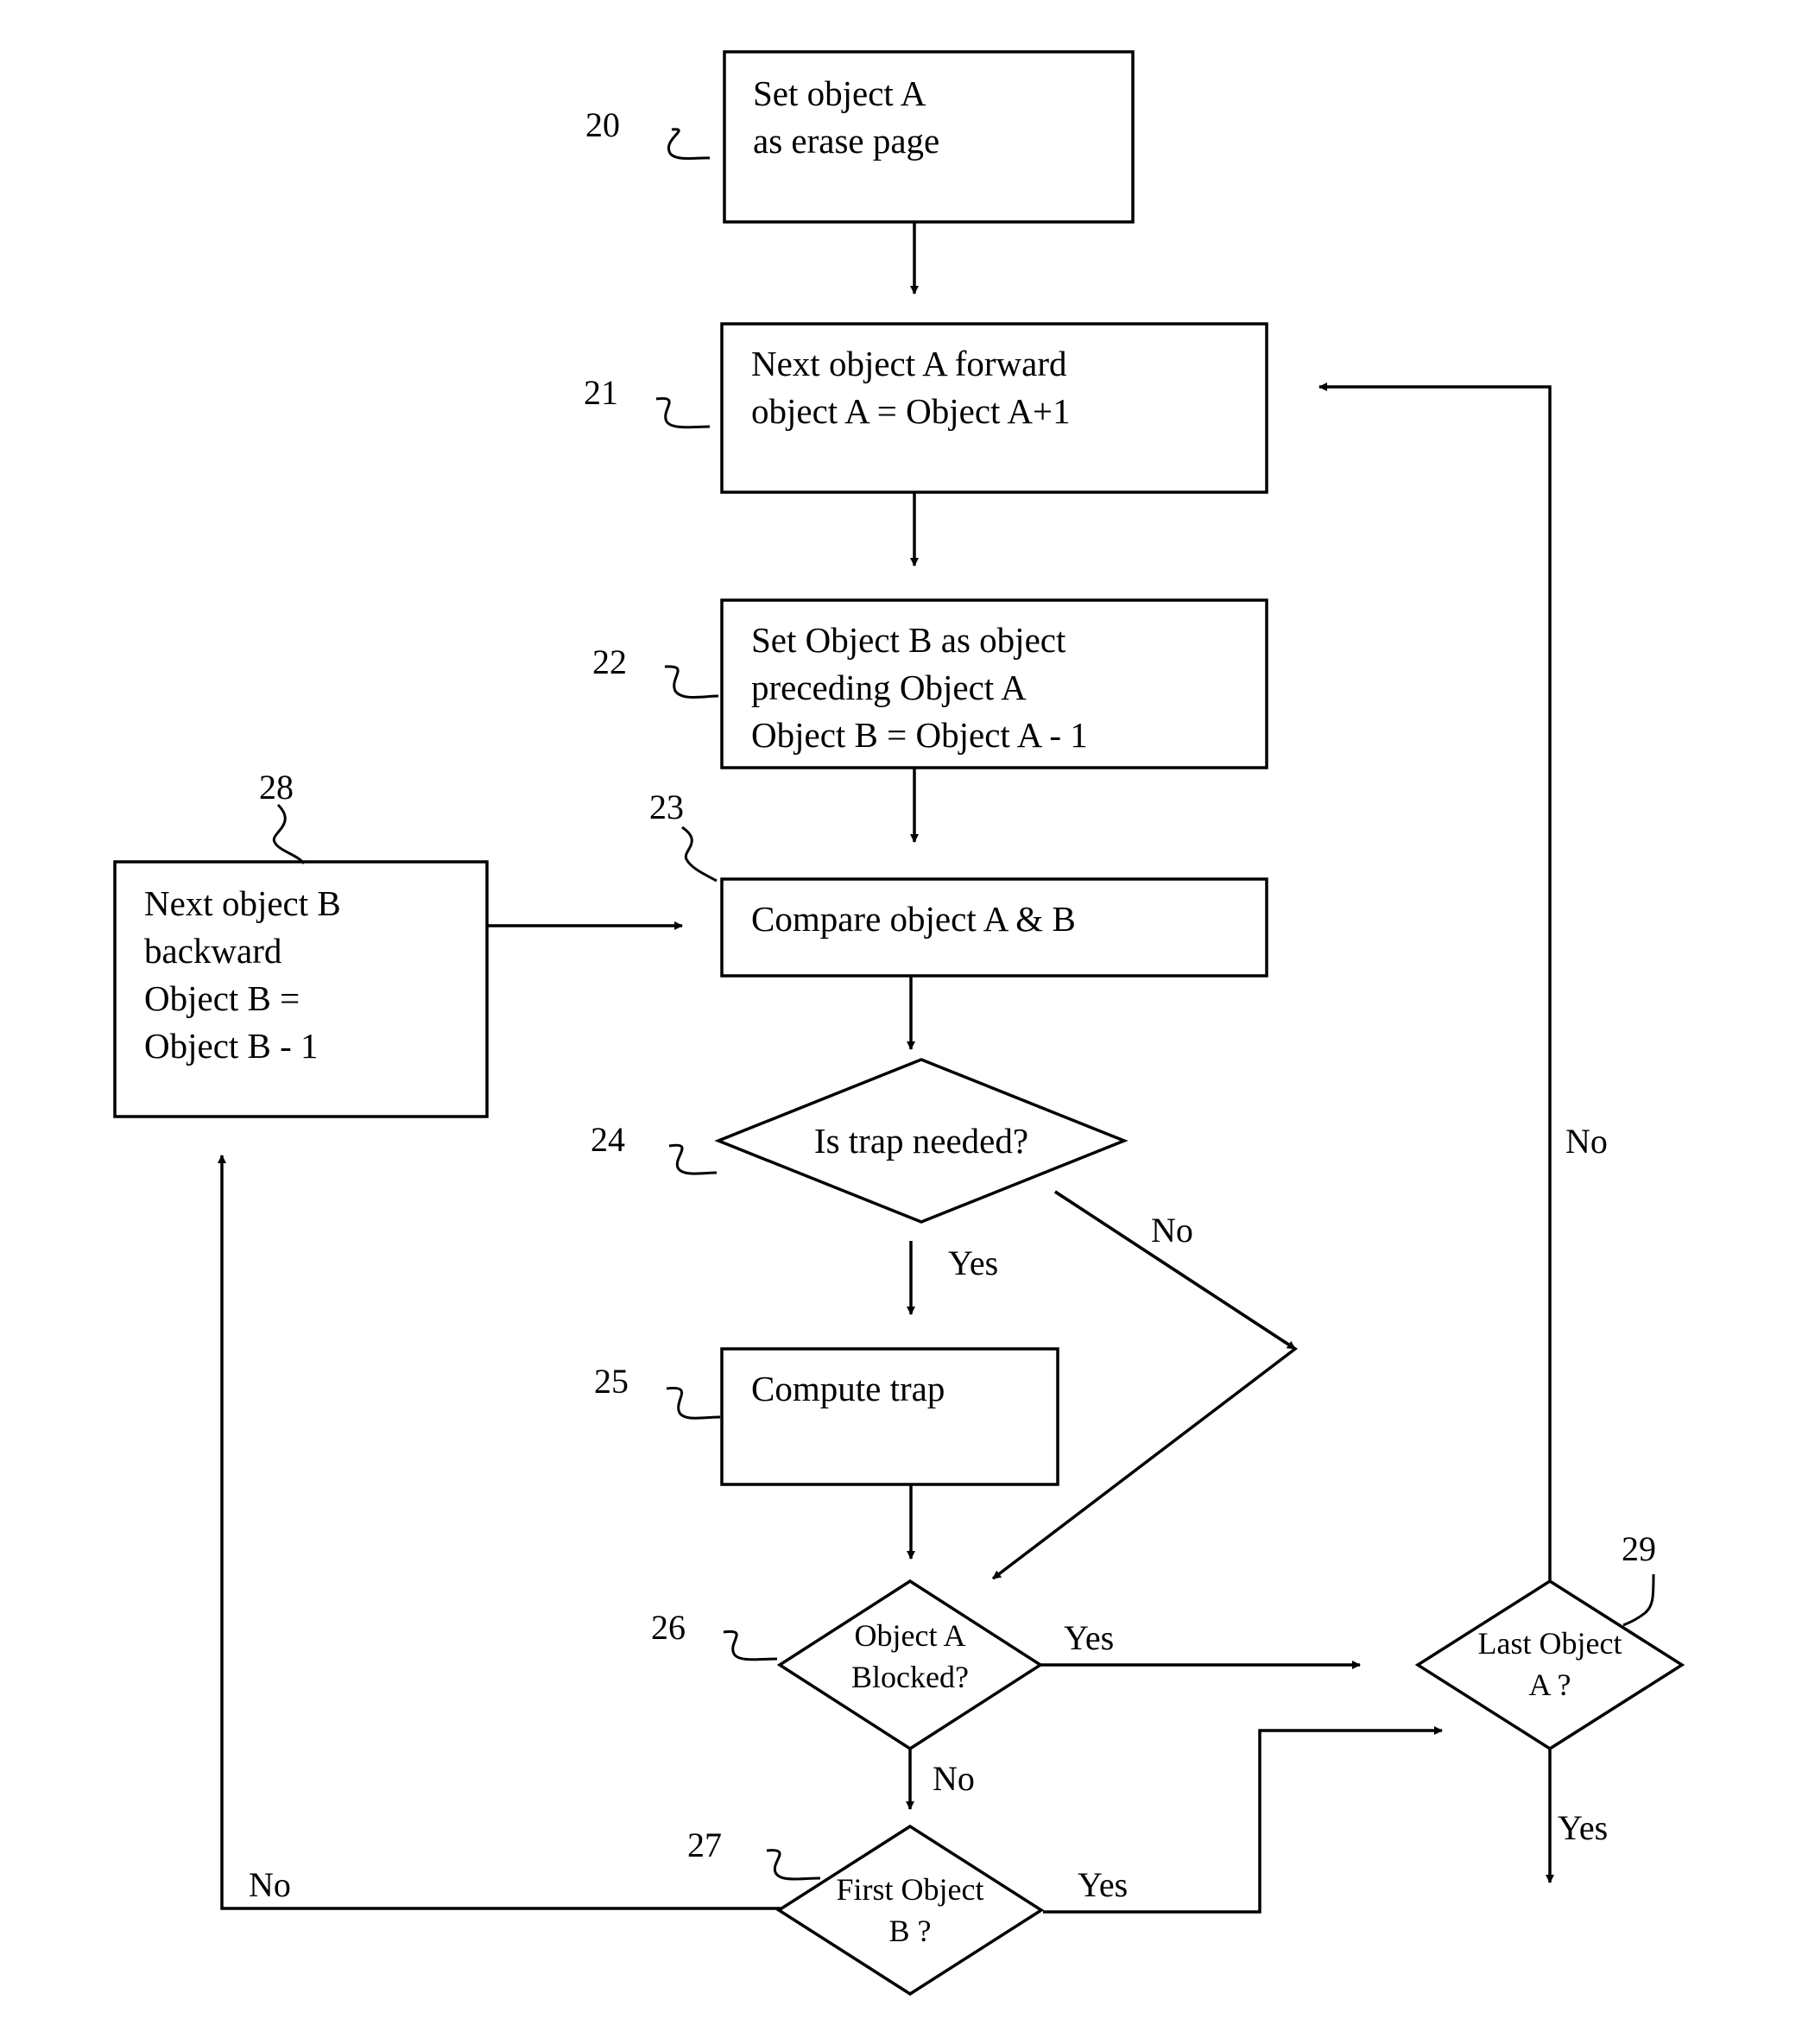 This screenshot has width=1802, height=2044. I want to click on node-text-line: Last Object, so click(1550, 1643).